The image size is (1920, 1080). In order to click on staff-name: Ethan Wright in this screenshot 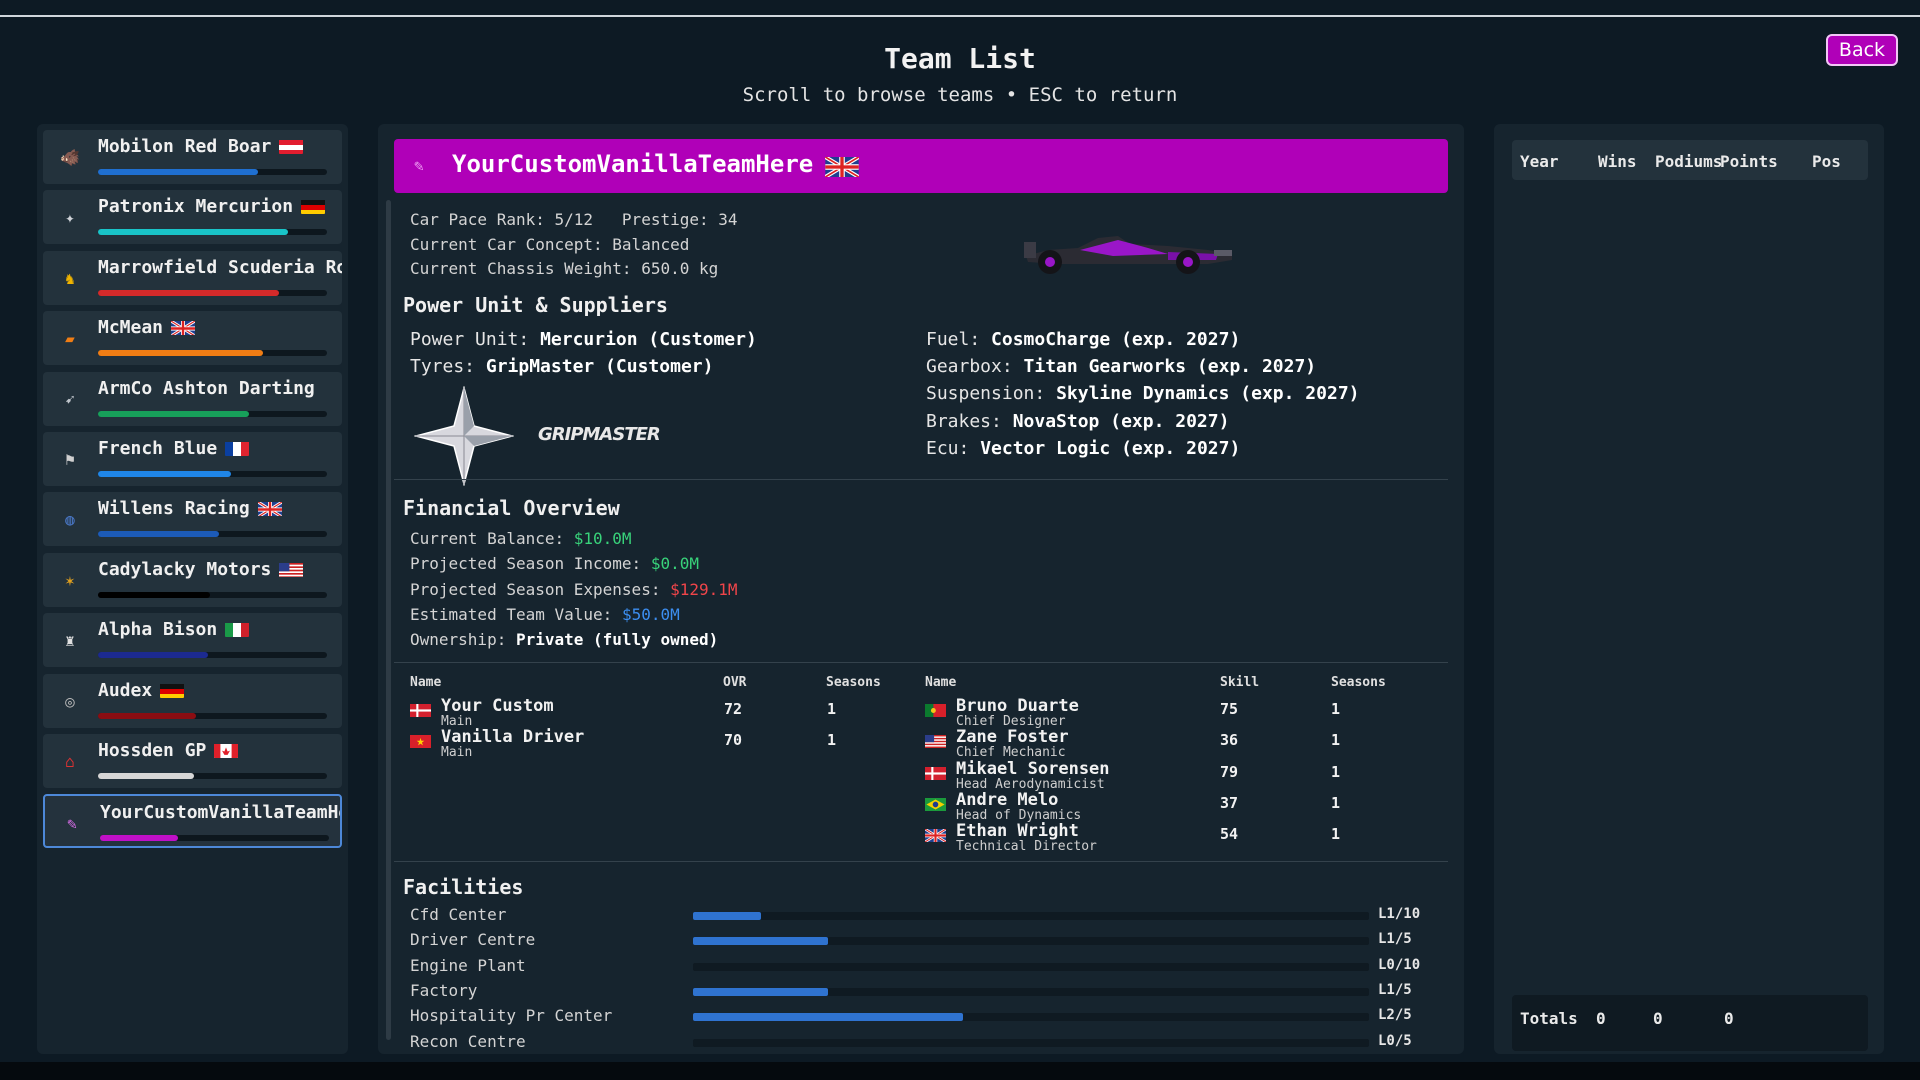, I will do `click(1017, 831)`.